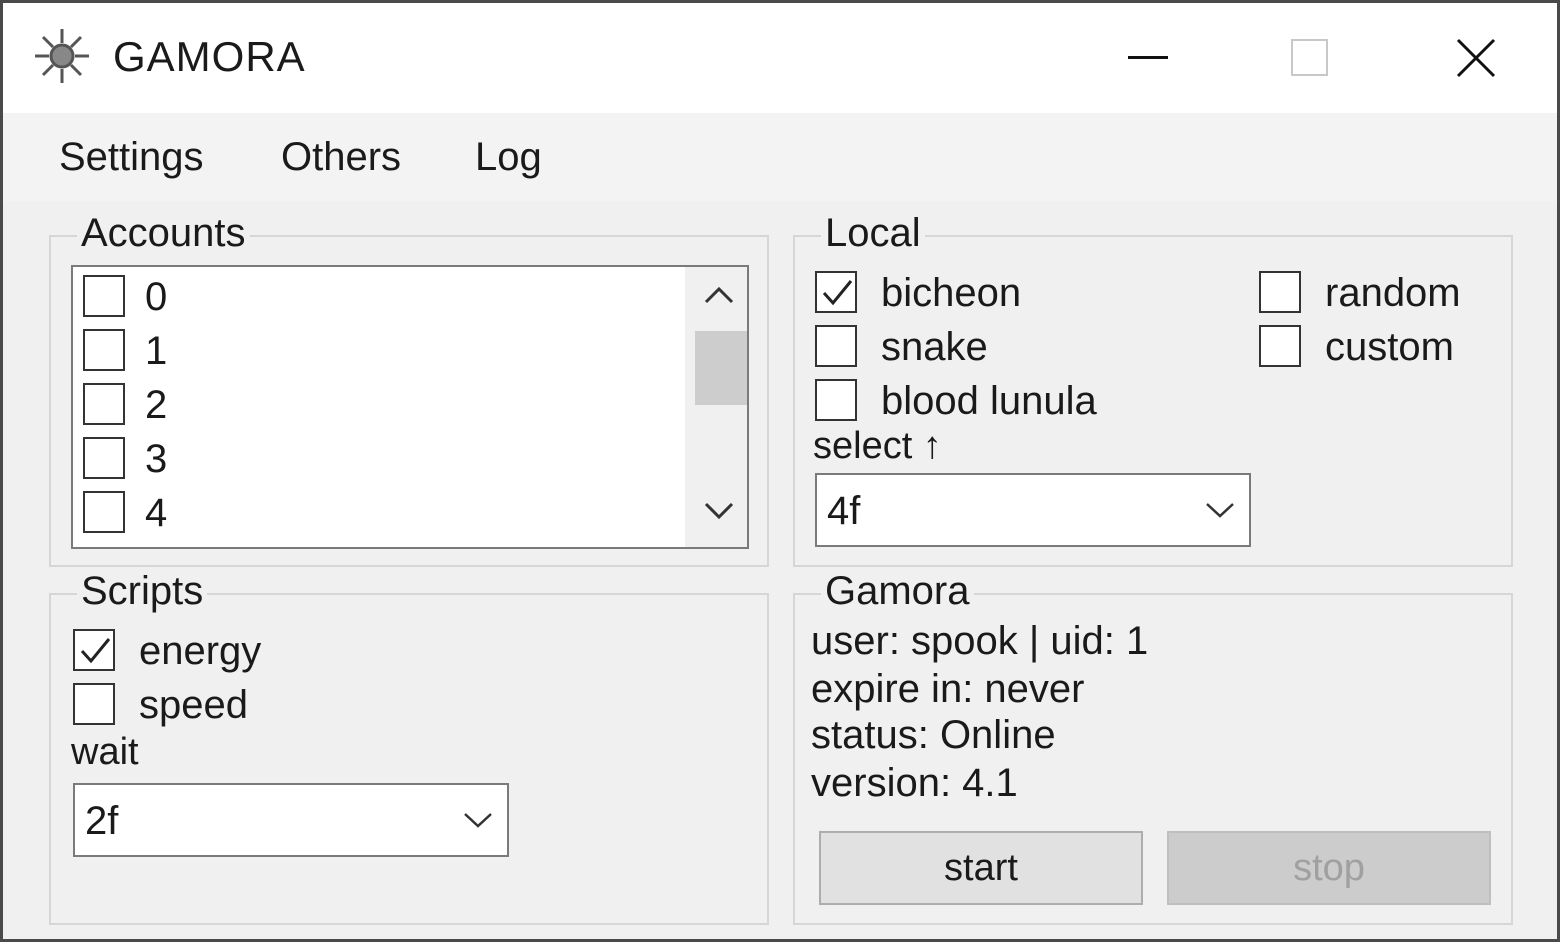 The height and width of the screenshot is (942, 1560). What do you see at coordinates (156, 513) in the screenshot?
I see `account-4-label: 4` at bounding box center [156, 513].